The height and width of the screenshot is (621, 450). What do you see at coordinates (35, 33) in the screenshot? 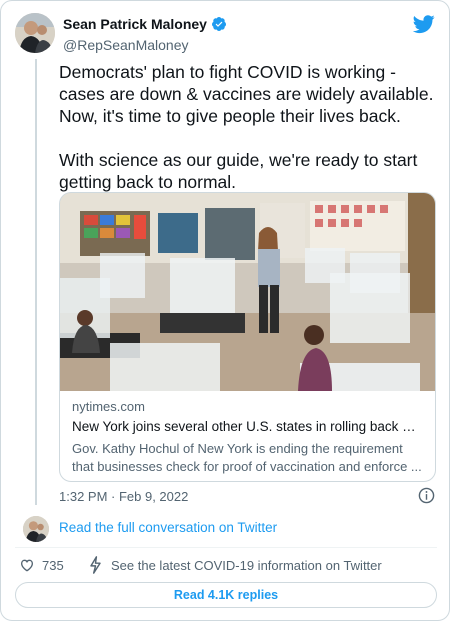
I see `avatar` at bounding box center [35, 33].